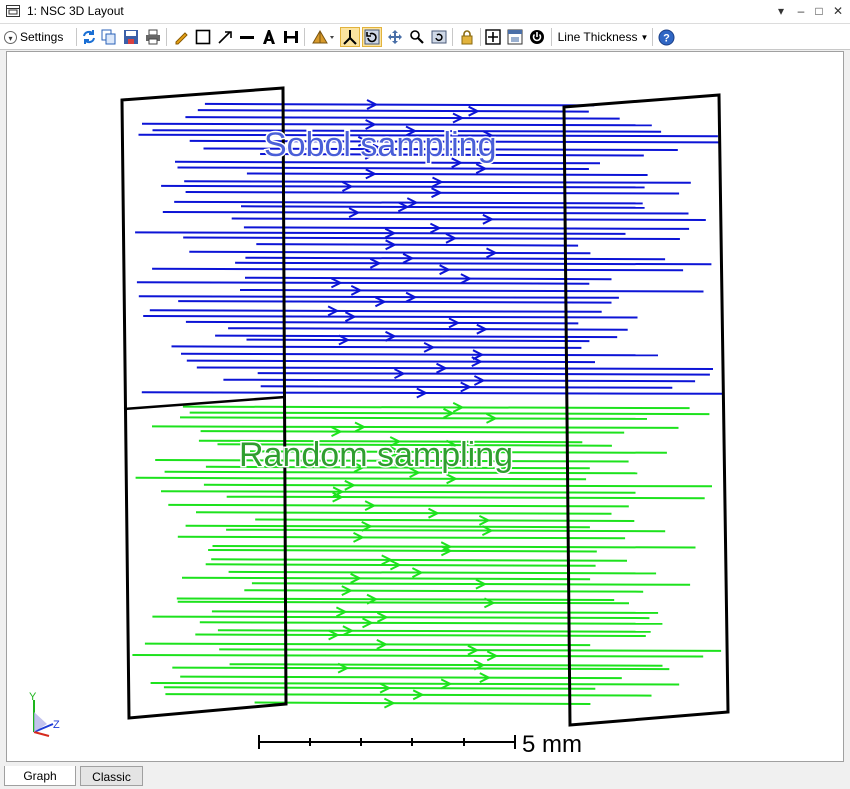  I want to click on rotate-icon, so click(372, 37).